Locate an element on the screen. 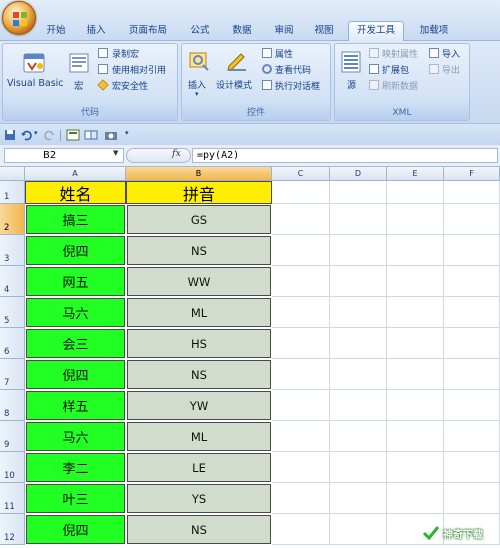 The image size is (500, 548). name-cell: 会三 is located at coordinates (75, 343).